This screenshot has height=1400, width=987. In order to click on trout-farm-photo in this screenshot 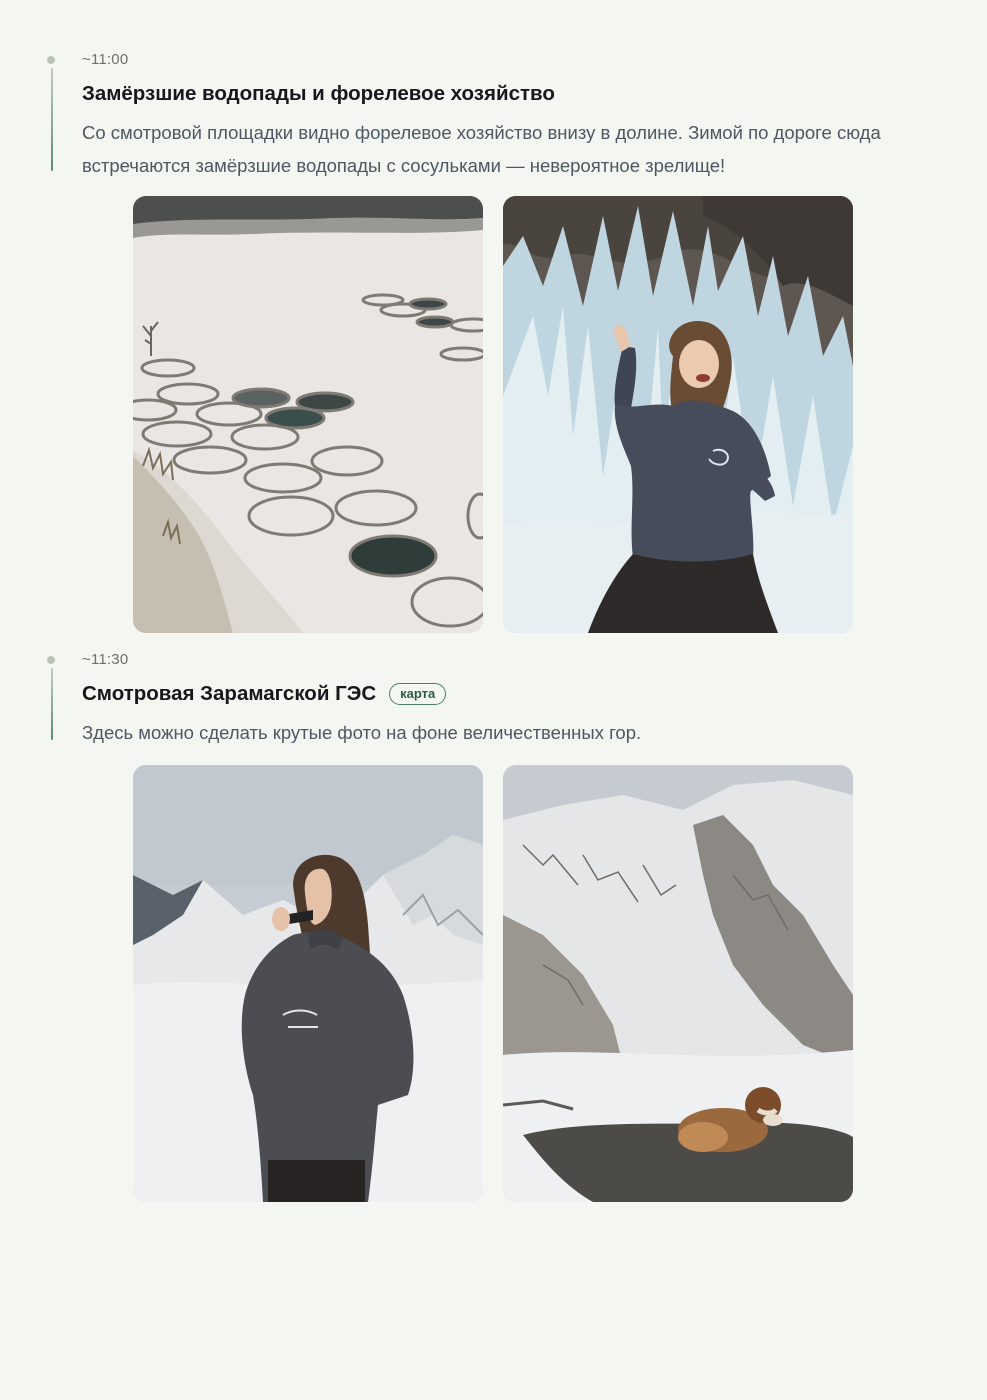, I will do `click(308, 414)`.